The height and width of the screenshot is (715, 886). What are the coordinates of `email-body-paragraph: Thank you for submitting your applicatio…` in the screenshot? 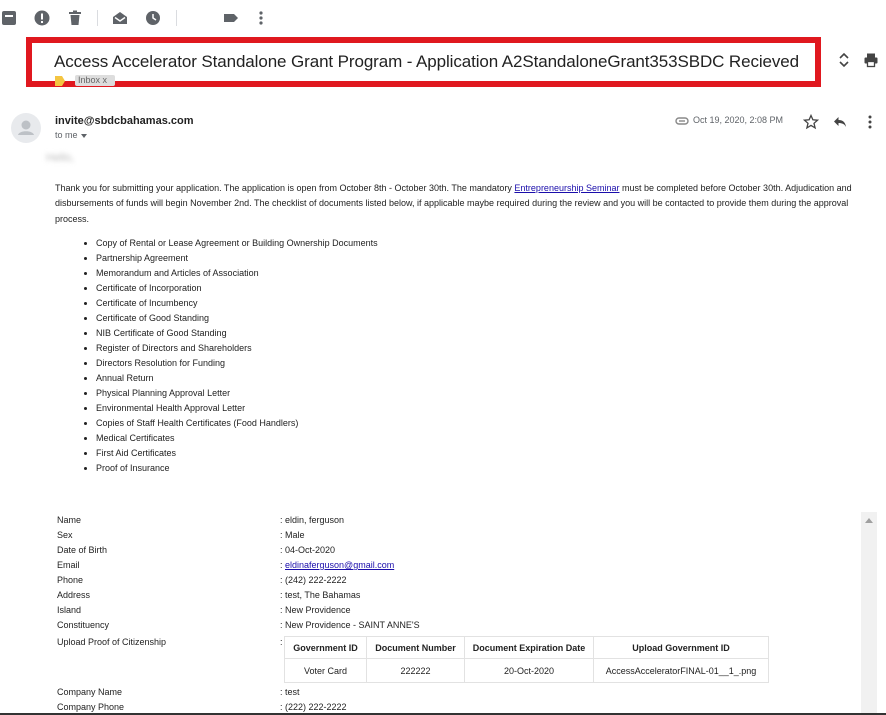 It's located at (465, 204).